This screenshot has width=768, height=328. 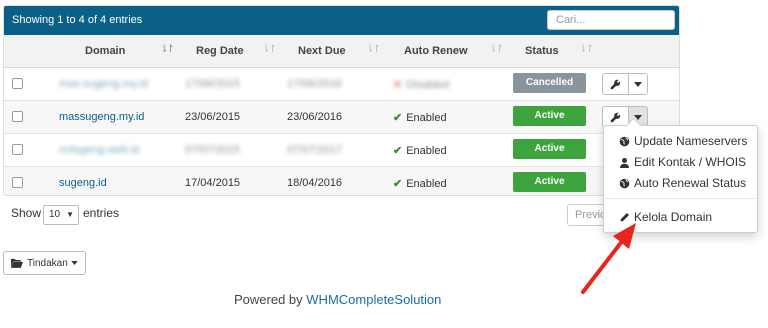 What do you see at coordinates (220, 51) in the screenshot?
I see `column-header-reg-date: Reg Date` at bounding box center [220, 51].